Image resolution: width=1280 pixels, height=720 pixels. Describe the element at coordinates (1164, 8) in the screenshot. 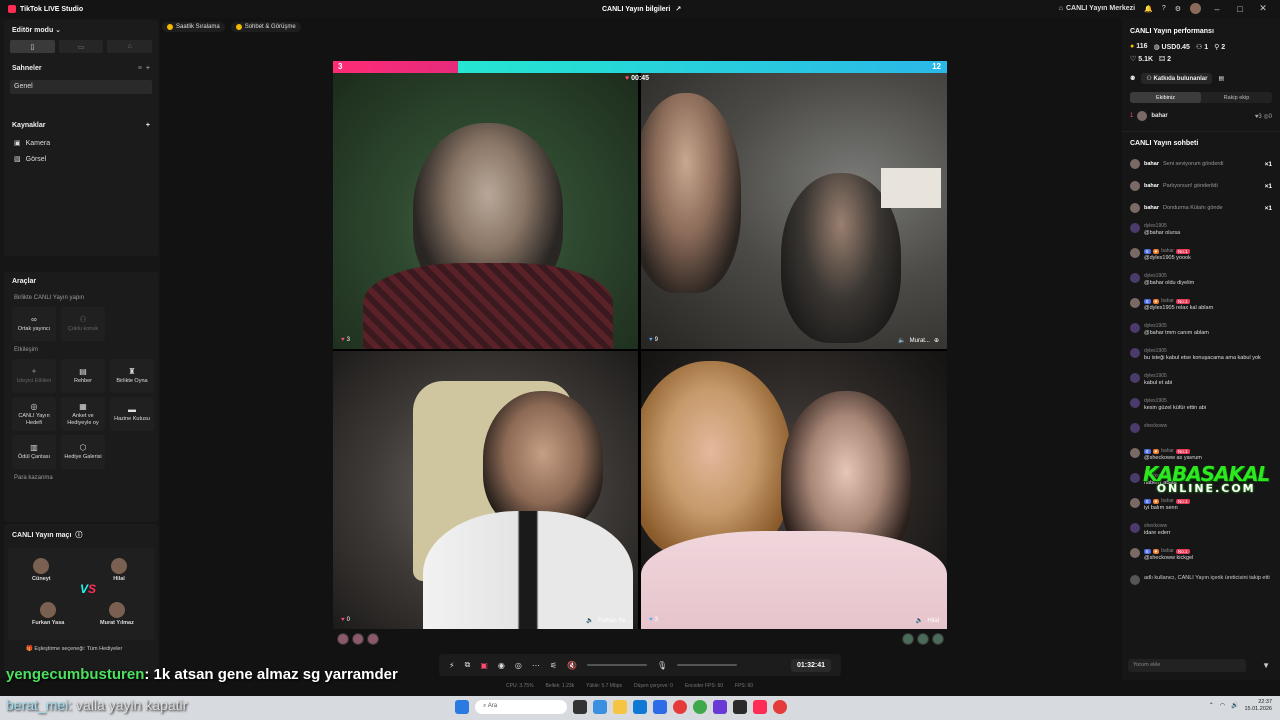

I see `help-icon: ?` at that location.